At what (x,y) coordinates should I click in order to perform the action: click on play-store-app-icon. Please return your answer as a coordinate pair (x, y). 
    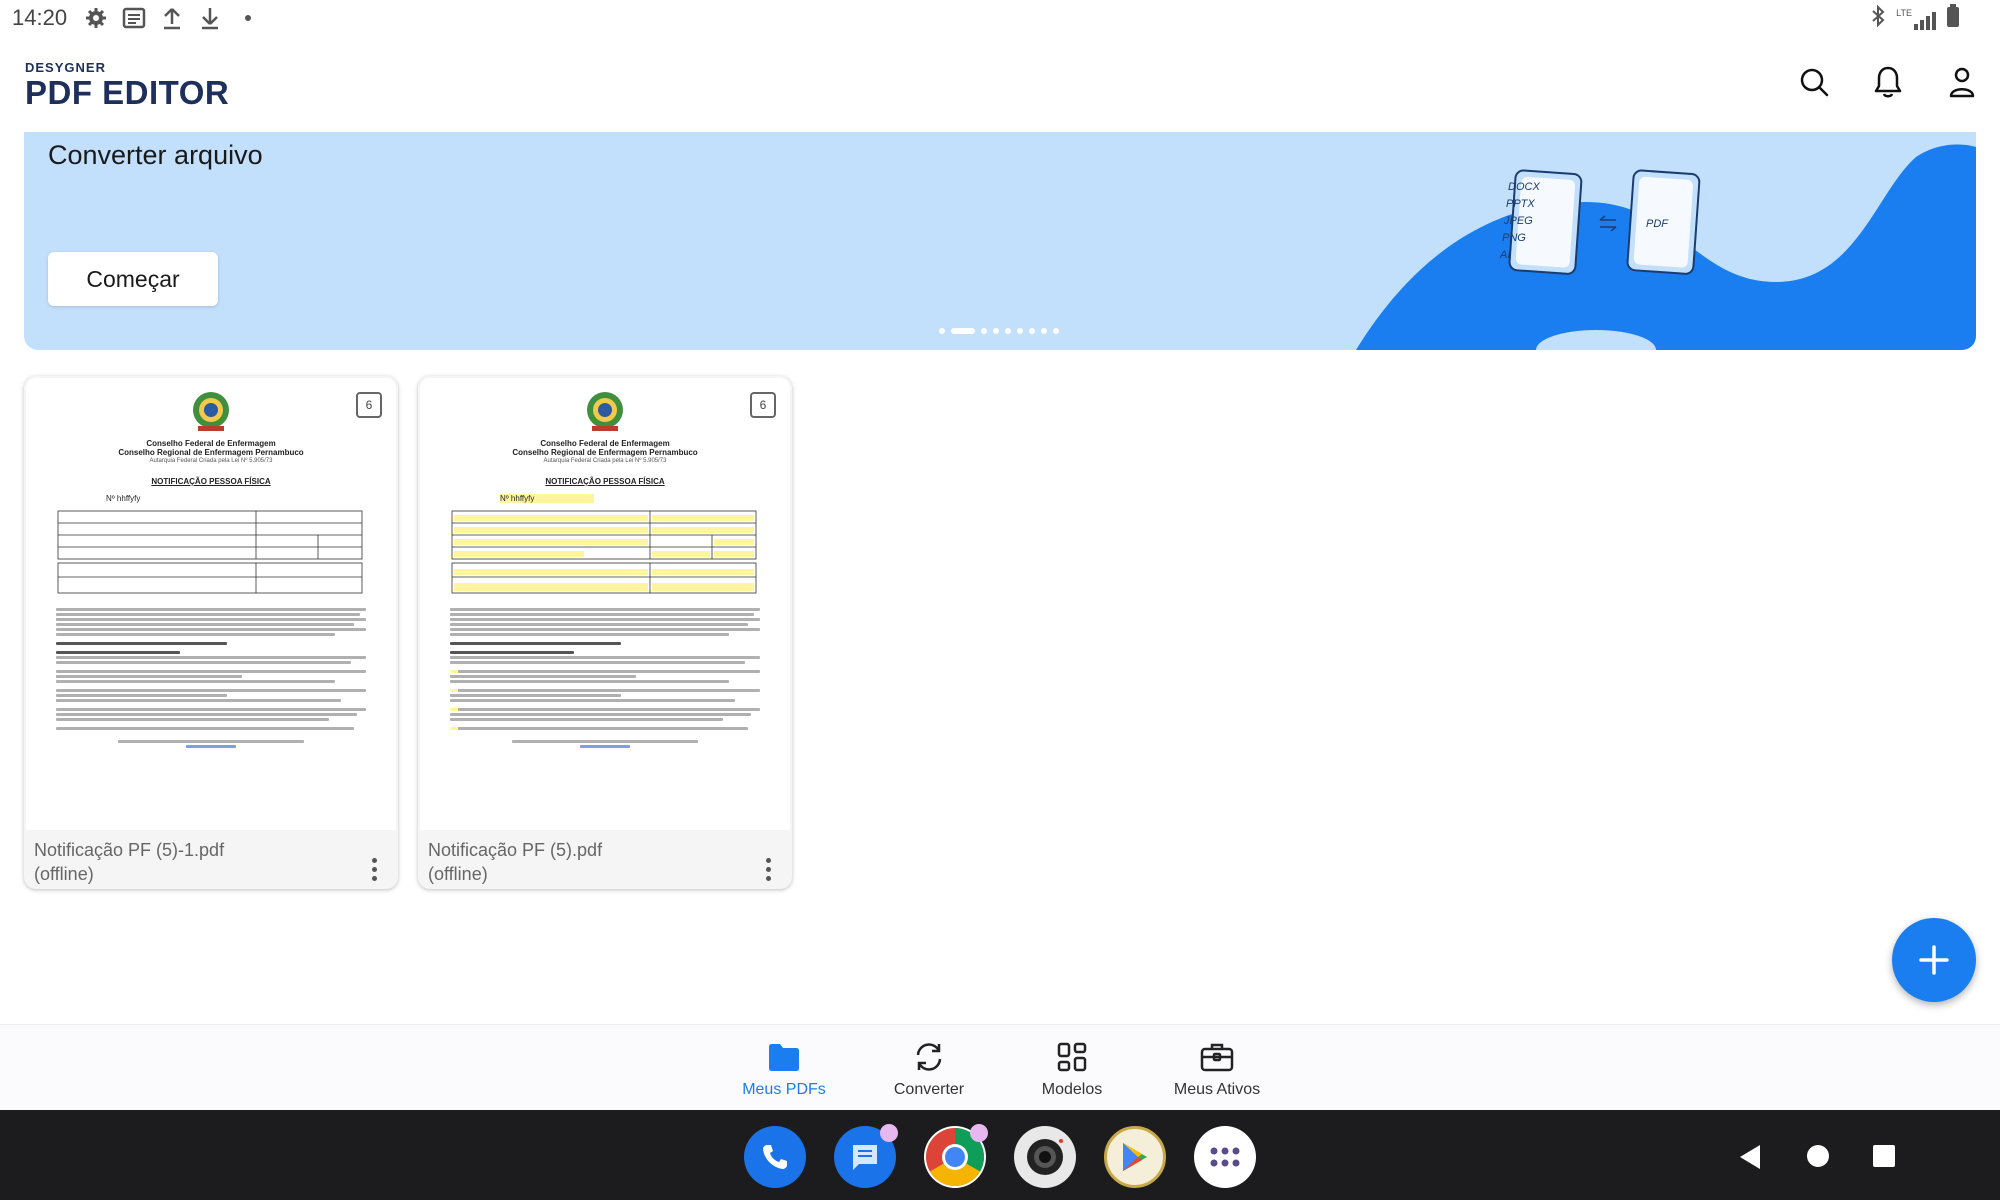
    Looking at the image, I should click on (1135, 1157).